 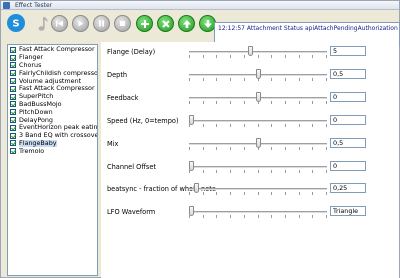 What do you see at coordinates (16, 23) in the screenshot?
I see `skype-button: S` at bounding box center [16, 23].